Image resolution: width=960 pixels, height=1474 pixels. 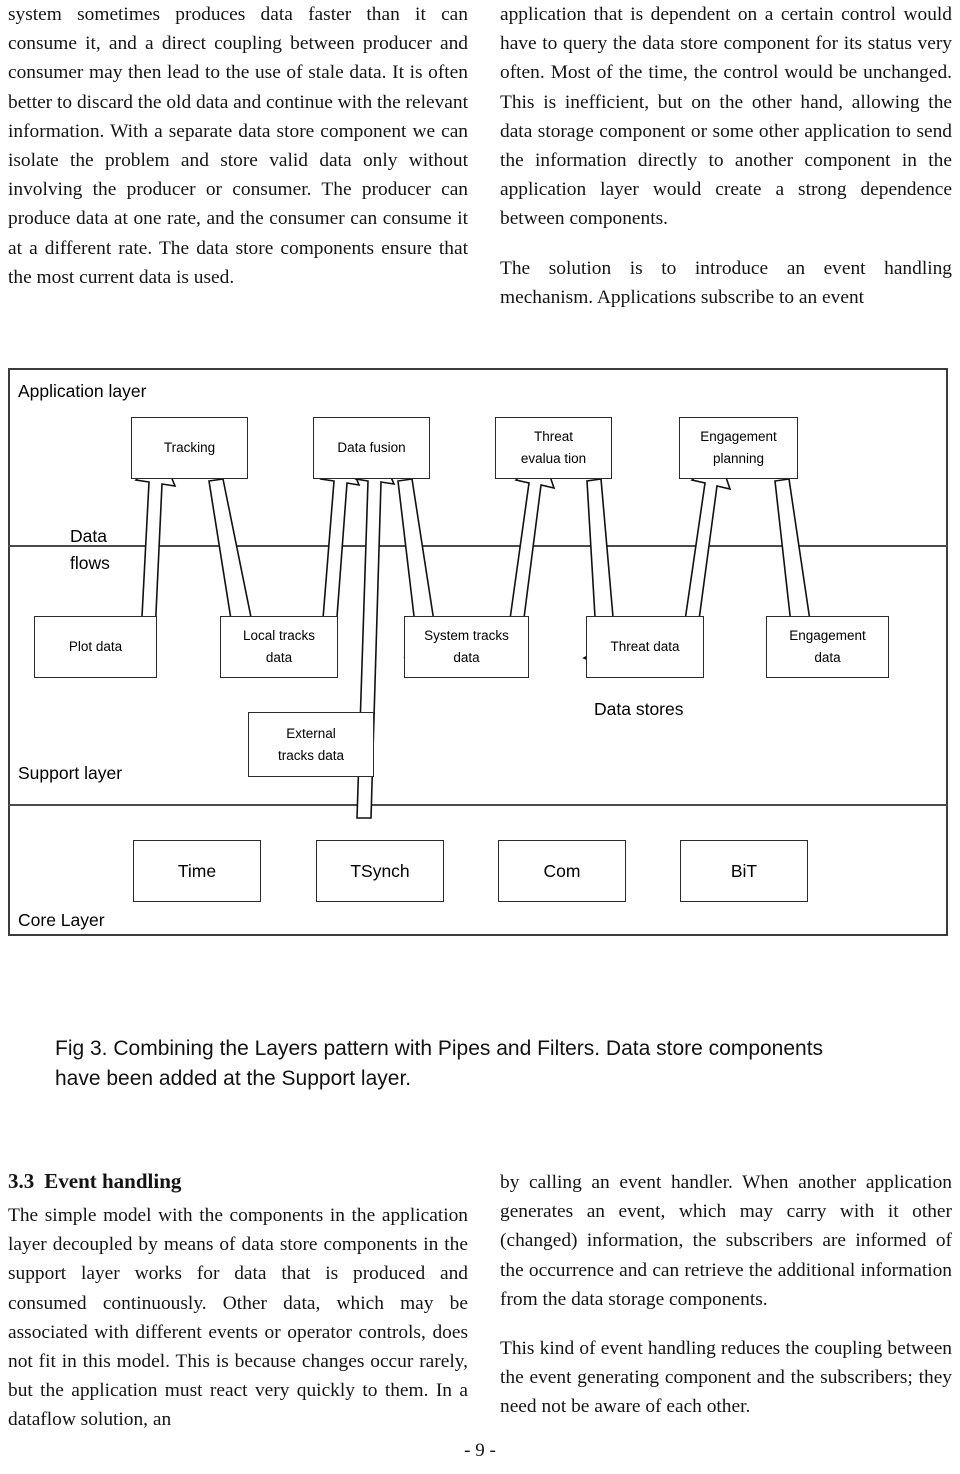 What do you see at coordinates (466, 647) in the screenshot?
I see `node-system-tracks-data: System tracks data` at bounding box center [466, 647].